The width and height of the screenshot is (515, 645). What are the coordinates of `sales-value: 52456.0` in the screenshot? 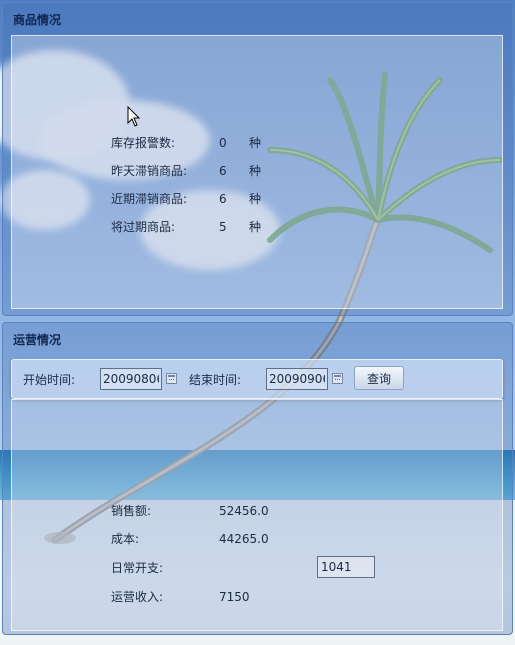 It's located at (244, 511).